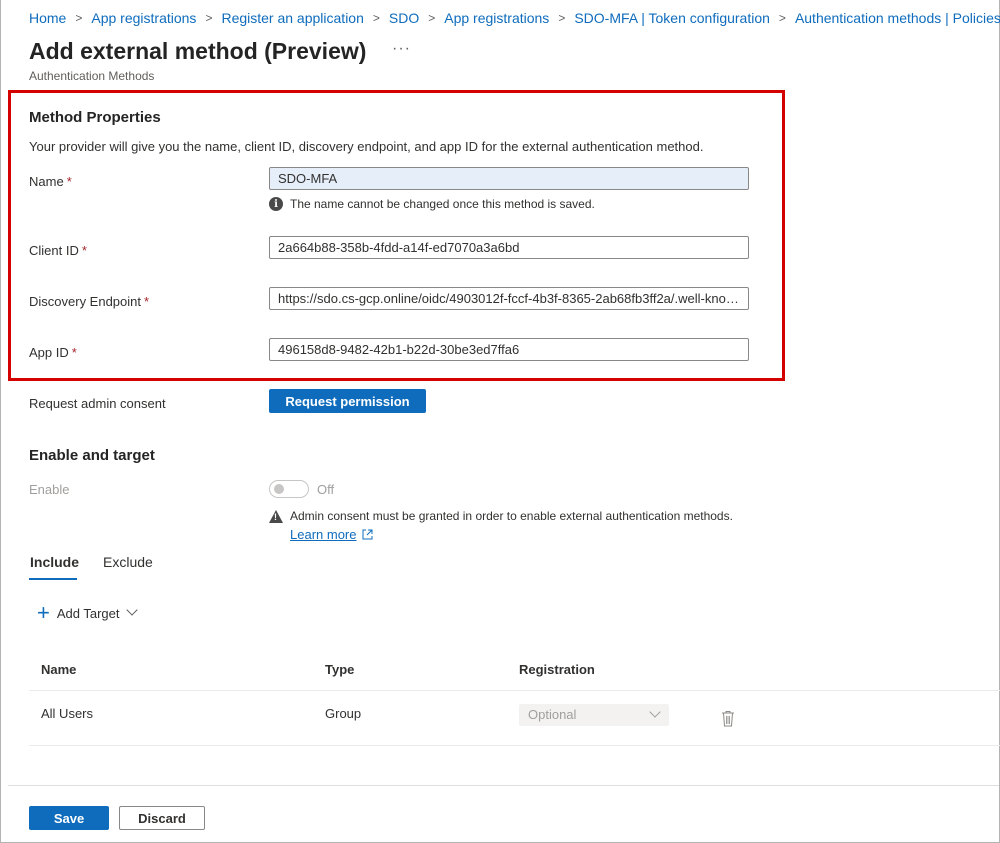 Image resolution: width=1000 pixels, height=843 pixels. I want to click on client-id-field: 2a664b88-358b-4fdd-a14f-ed7070a3a6bd, so click(509, 247).